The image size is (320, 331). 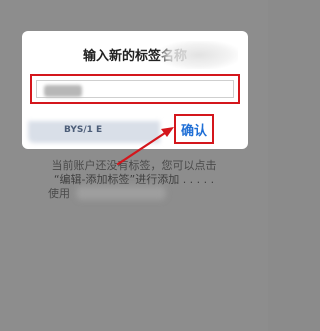 What do you see at coordinates (59, 193) in the screenshot?
I see `empty-tags-message-line3: 使用` at bounding box center [59, 193].